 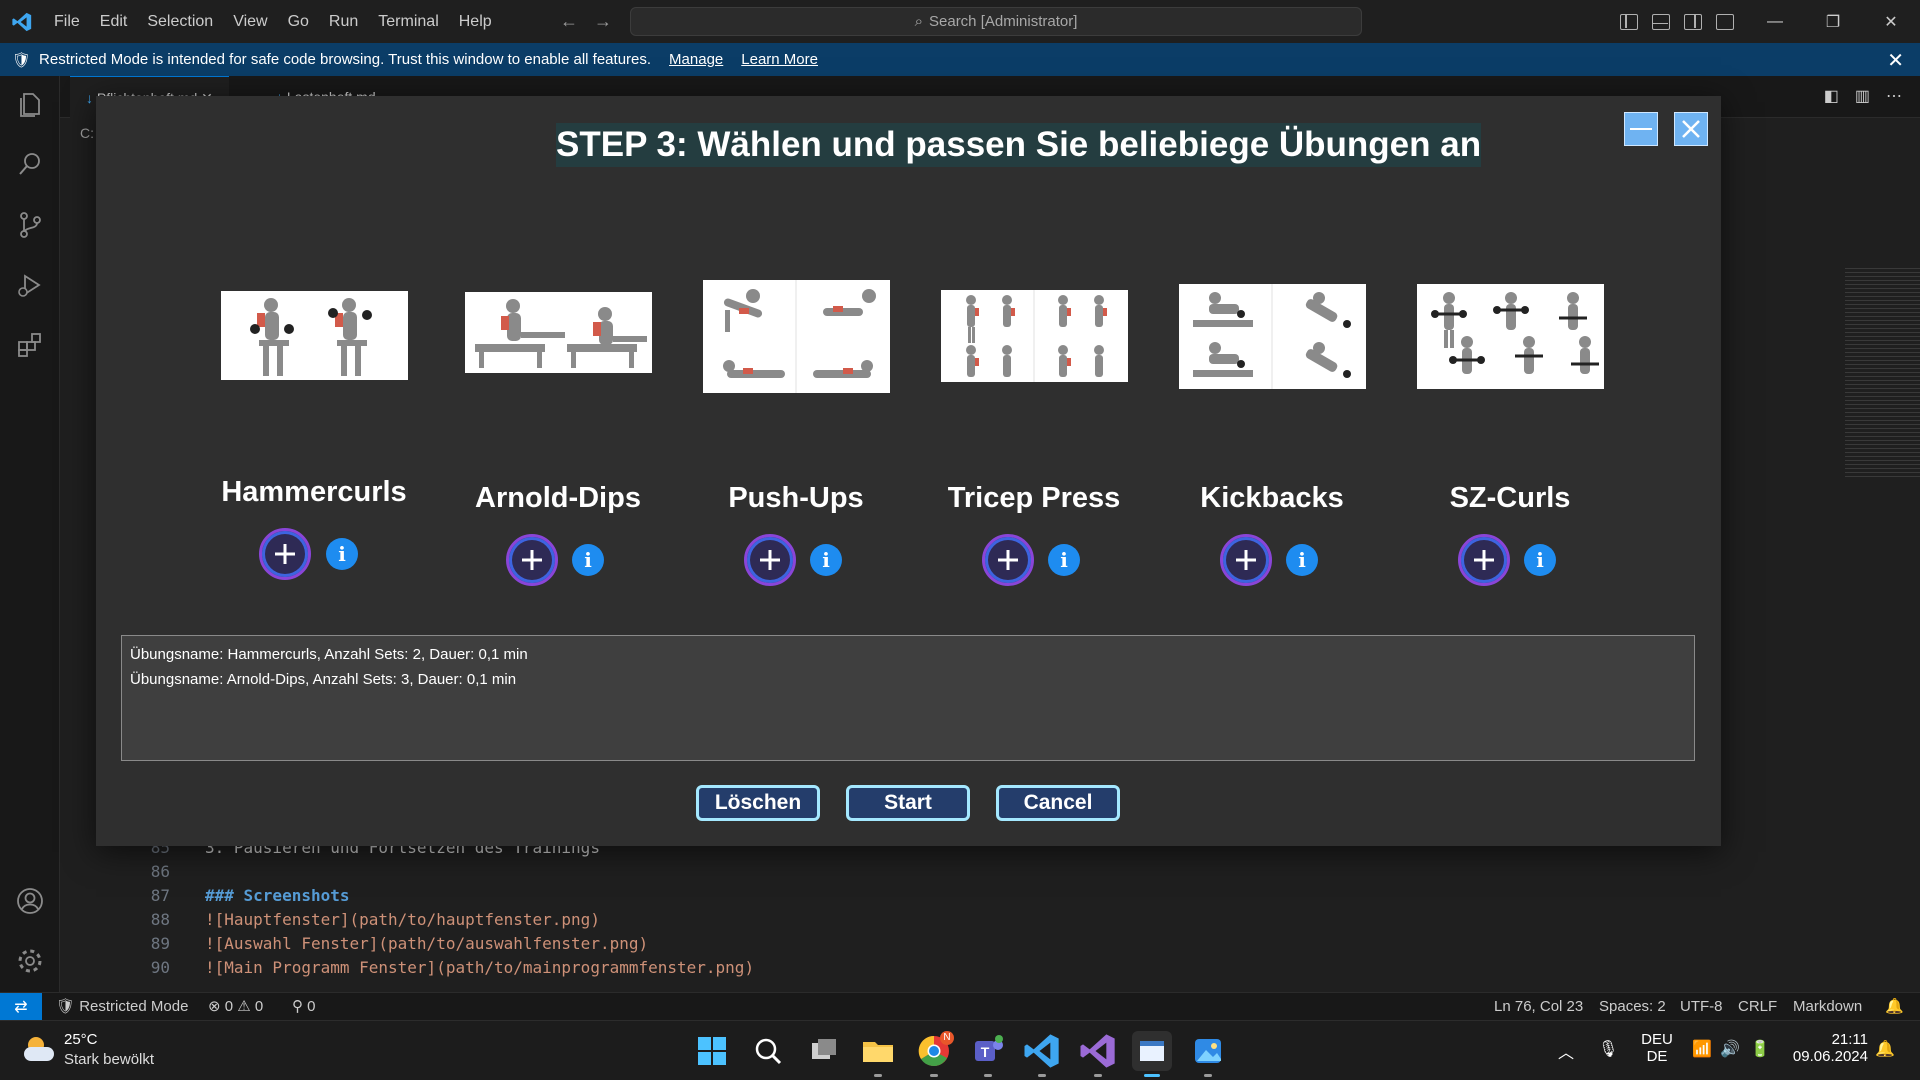 I want to click on menu-file: File, so click(x=67, y=21).